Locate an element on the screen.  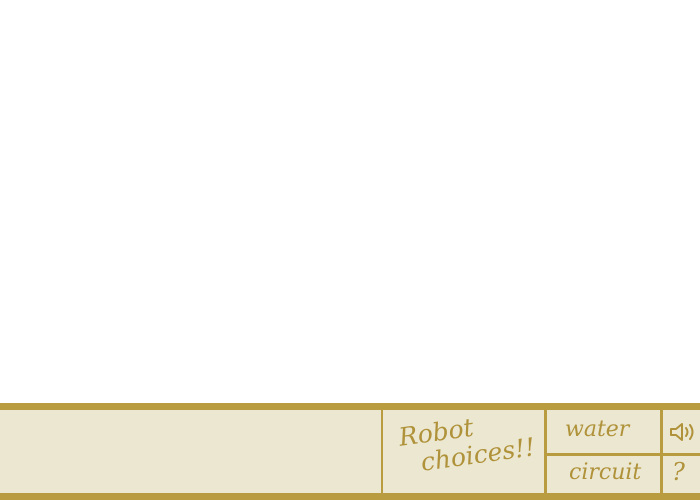
sound-button is located at coordinates (682, 431).